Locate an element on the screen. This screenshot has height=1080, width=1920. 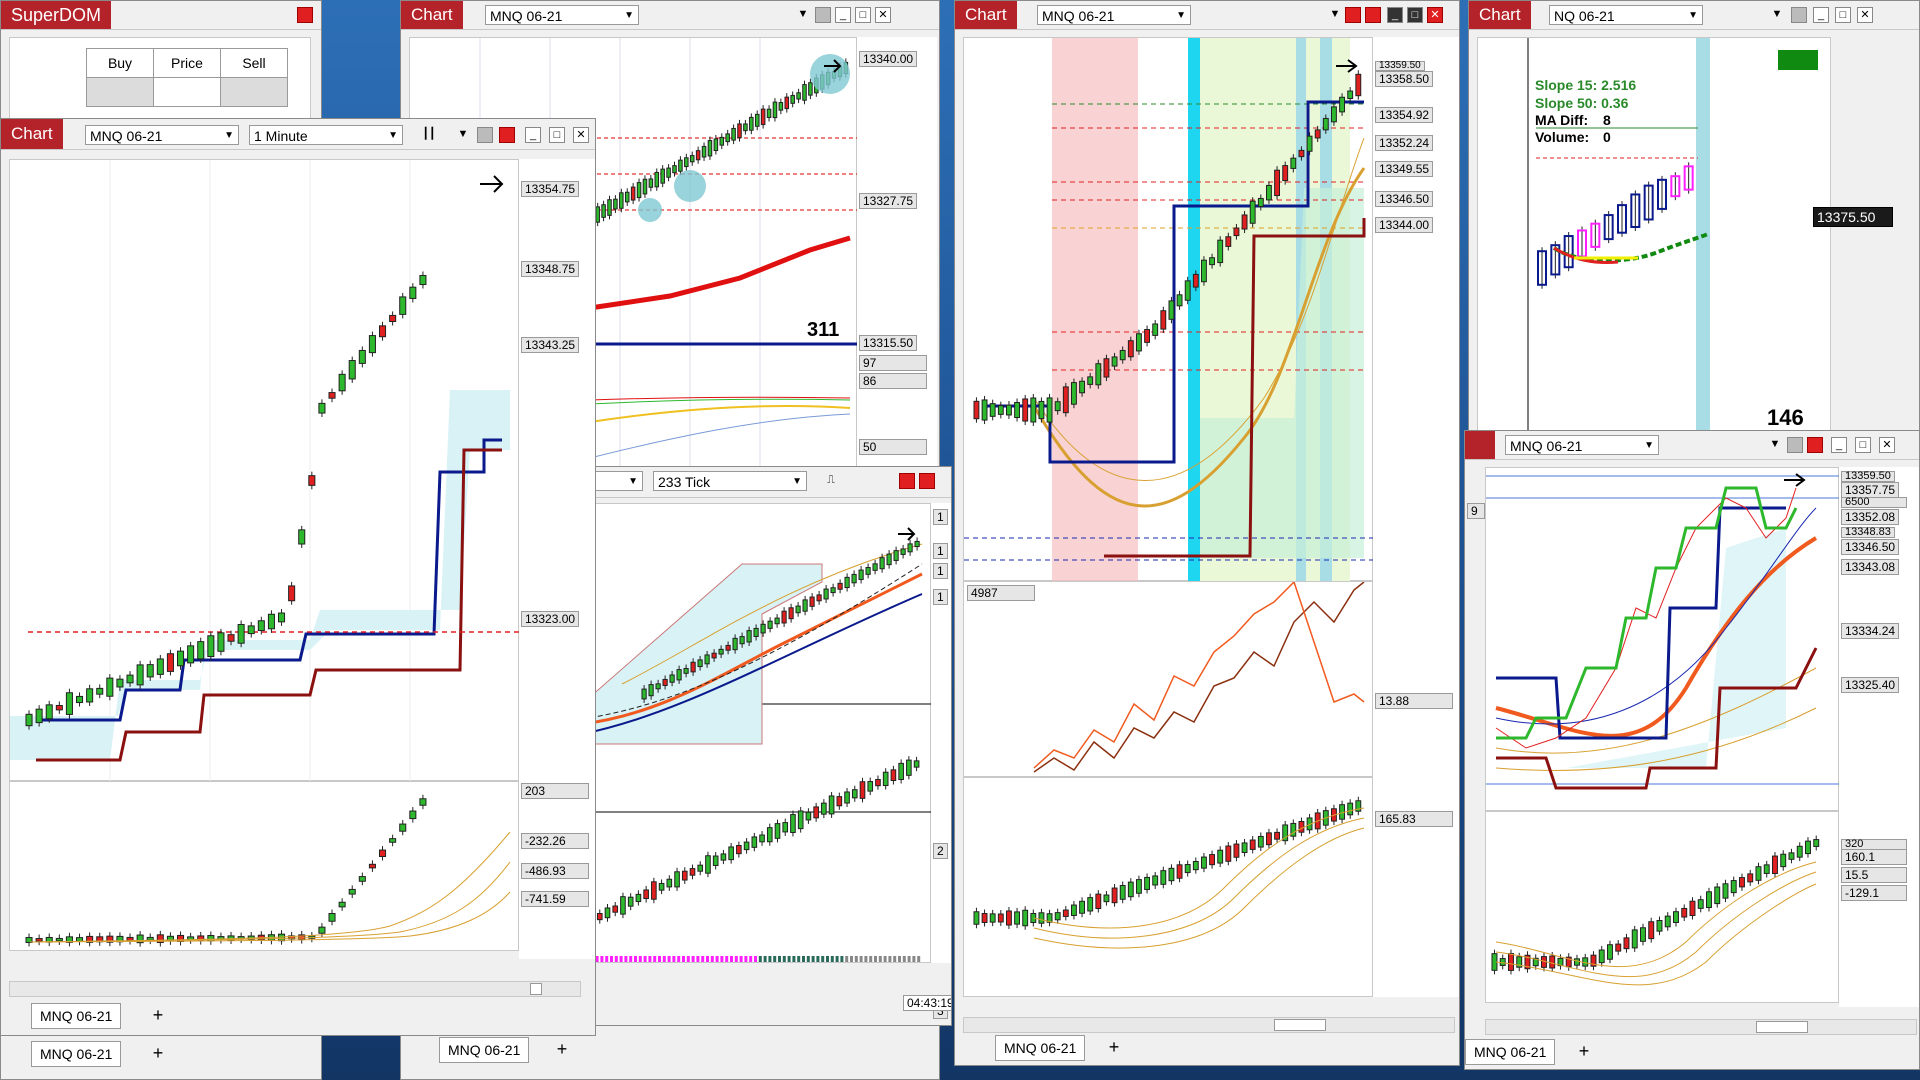
candlestick-type-icon: ┃┃ is located at coordinates (429, 135).